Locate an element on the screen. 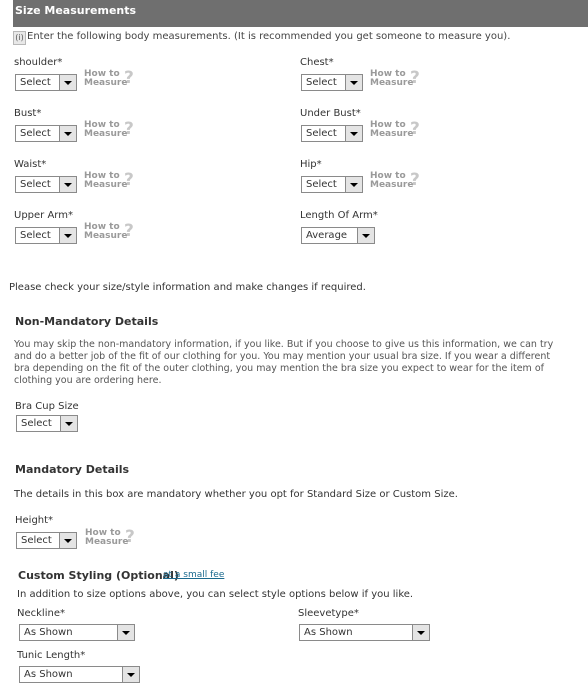 This screenshot has height=693, width=588. under-bust-label: Under Bust* is located at coordinates (330, 113).